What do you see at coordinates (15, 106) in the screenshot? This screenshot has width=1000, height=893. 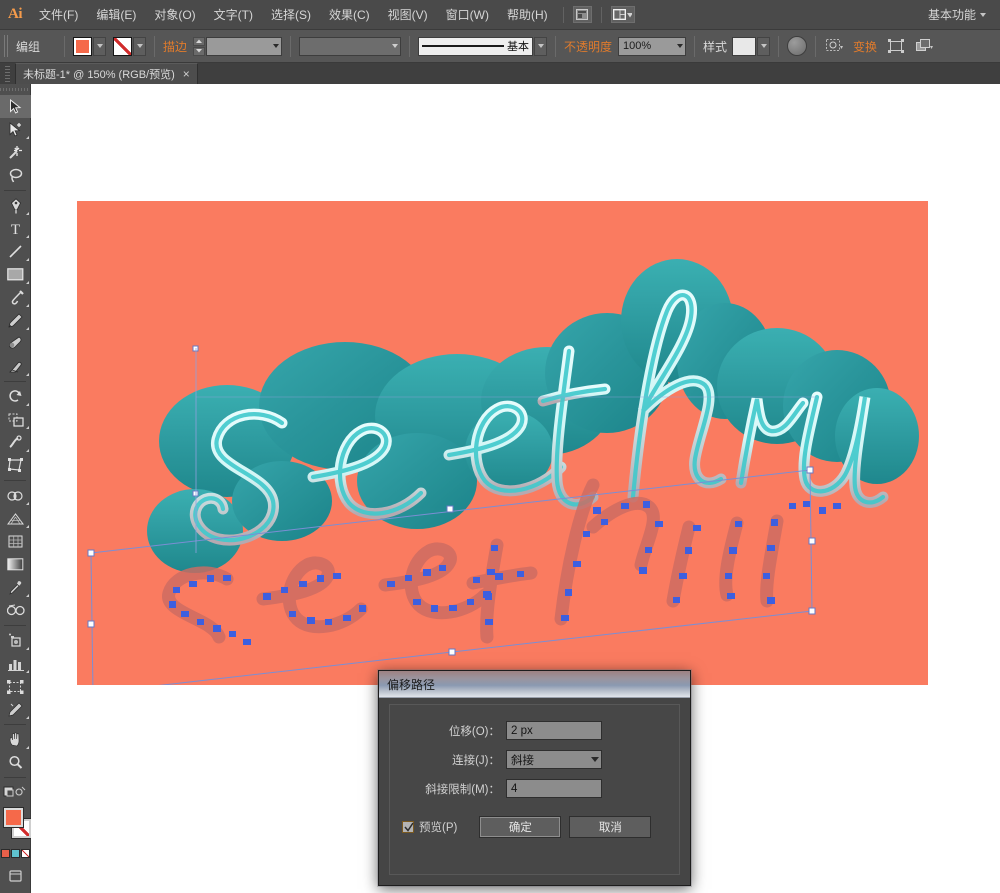 I see `selection-tool` at bounding box center [15, 106].